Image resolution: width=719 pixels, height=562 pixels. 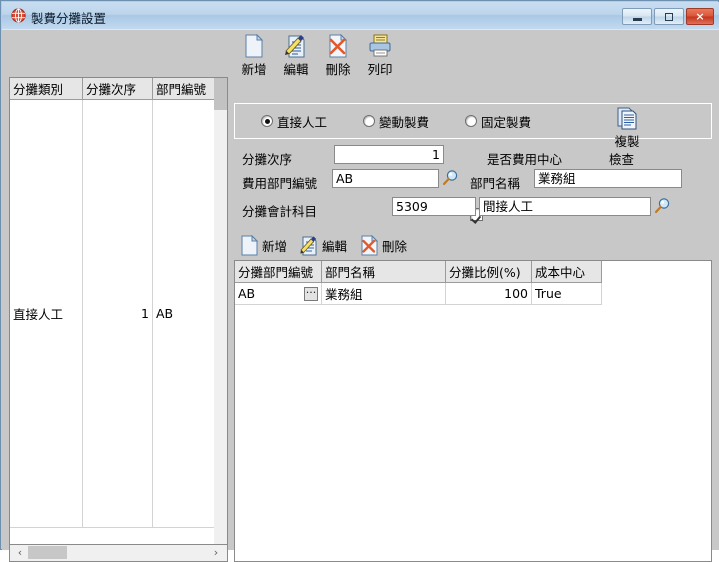 I want to click on column-header-dept-code: 部門編號, so click(x=187, y=89).